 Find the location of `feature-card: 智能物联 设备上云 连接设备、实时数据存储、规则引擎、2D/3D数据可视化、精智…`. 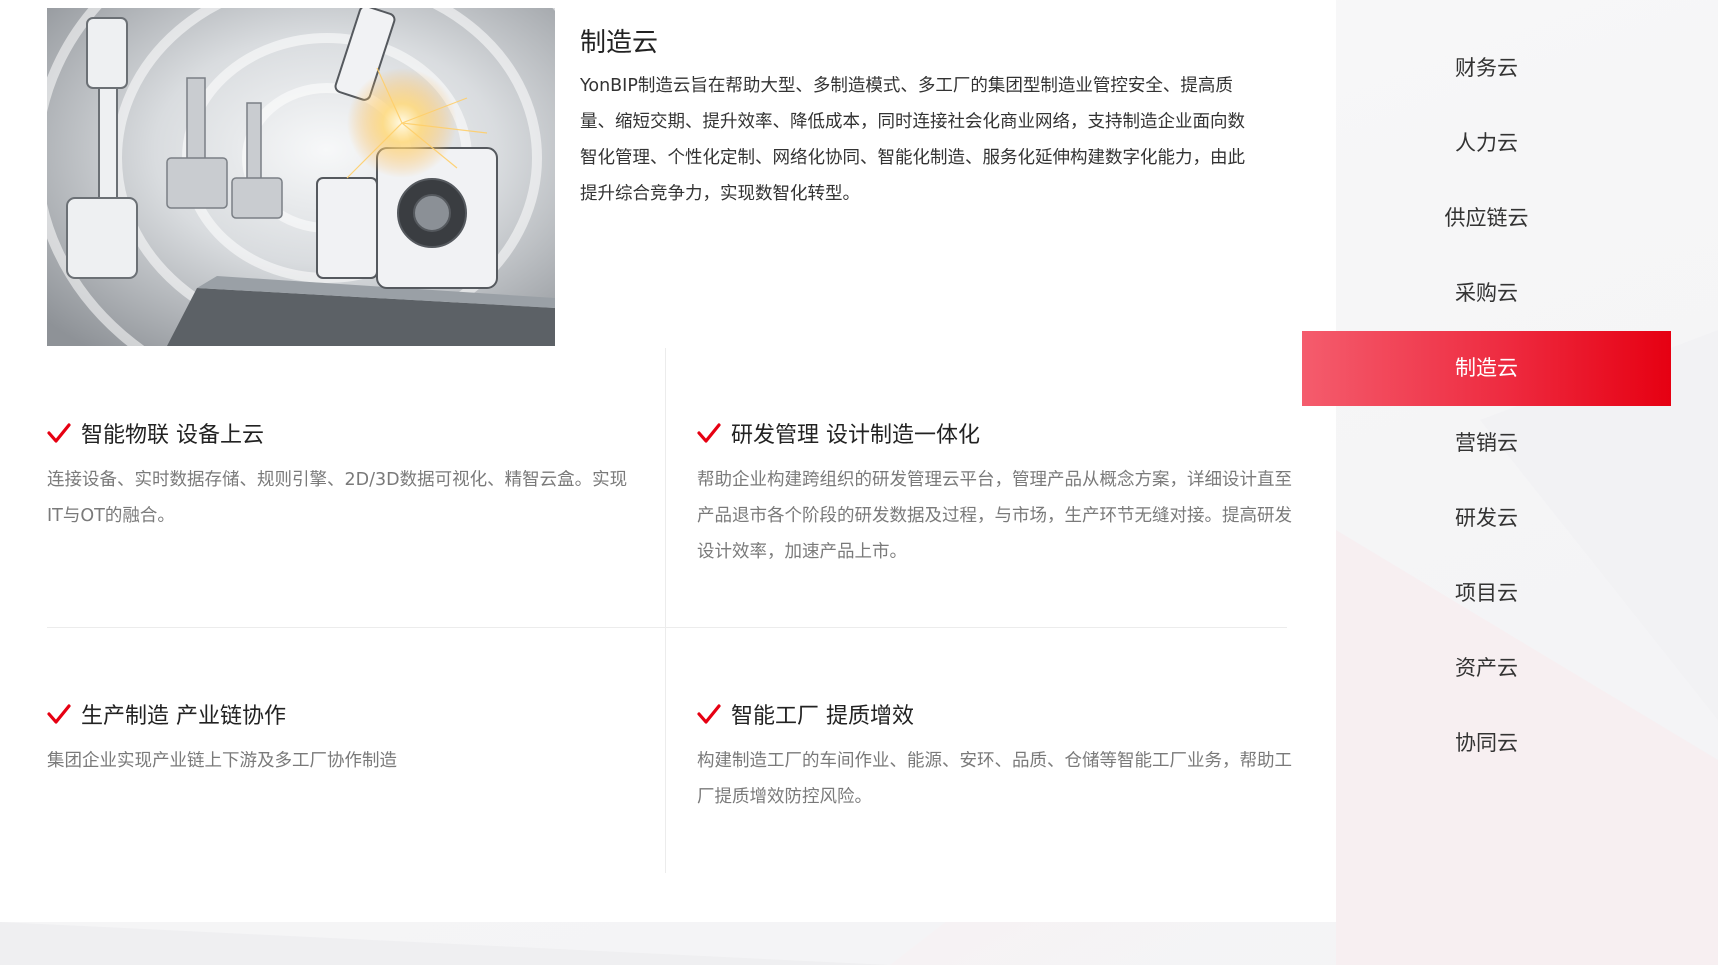

feature-card: 智能物联 设备上云 连接设备、实时数据存储、规则引擎、2D/3D数据可视化、精智… is located at coordinates (342, 476).